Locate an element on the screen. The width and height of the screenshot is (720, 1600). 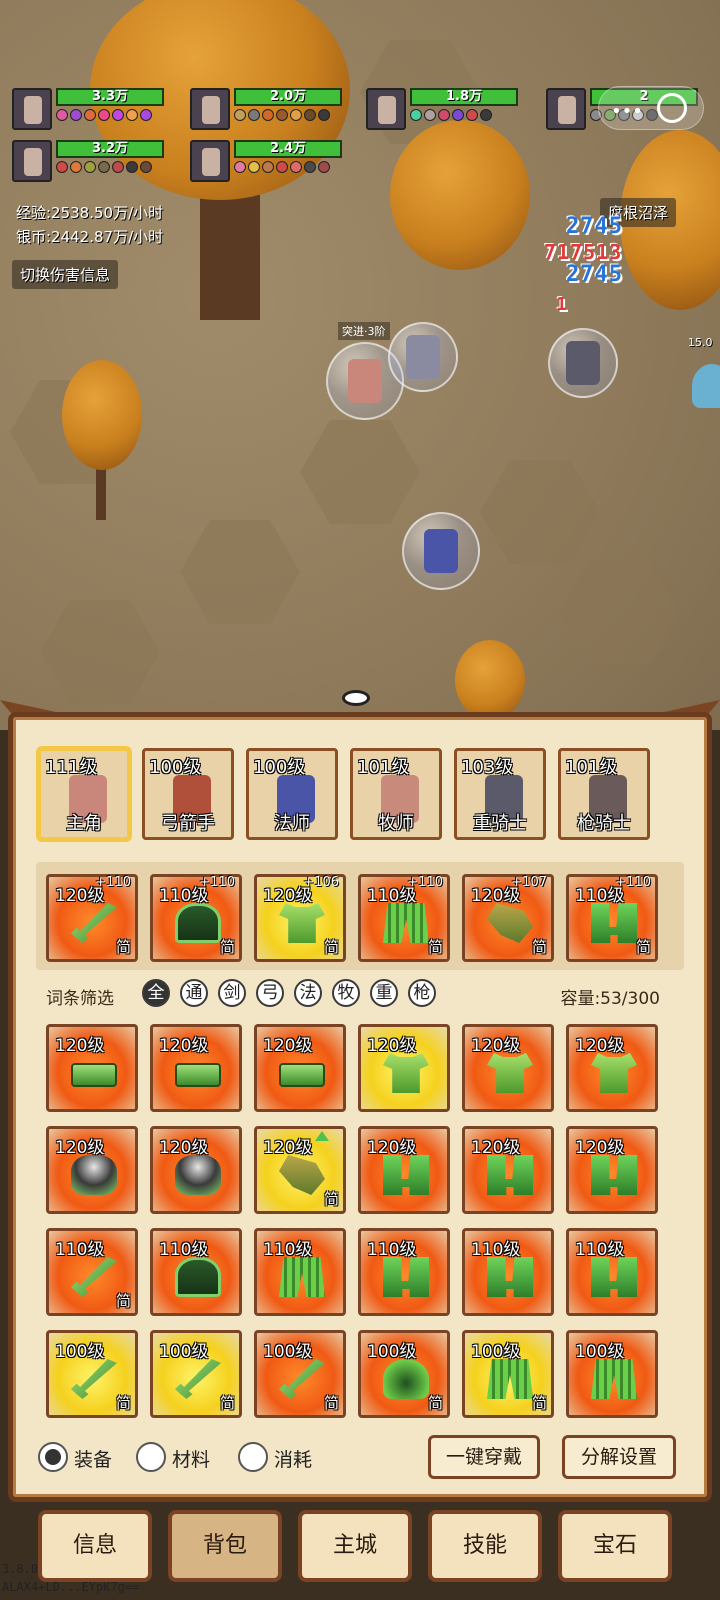
filter-chip: 全 is located at coordinates (156, 993).